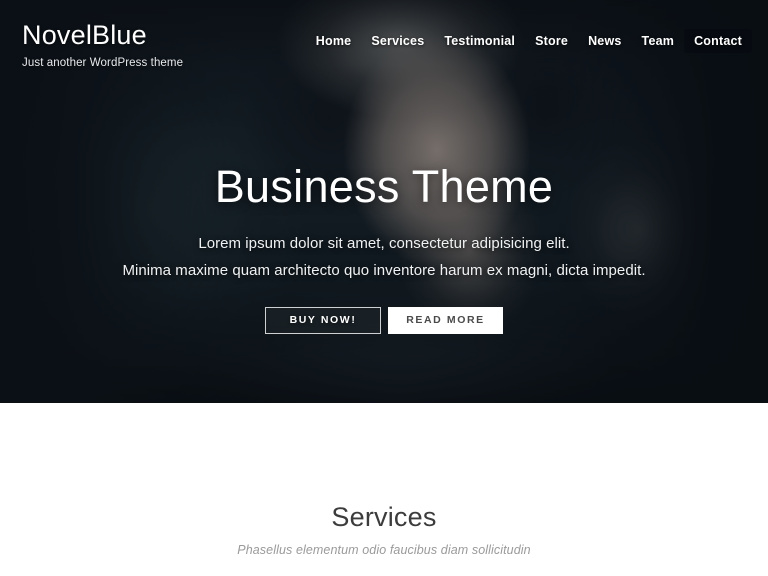 The image size is (768, 576). What do you see at coordinates (323, 320) in the screenshot?
I see `buy-now-button: BUY NOW!` at bounding box center [323, 320].